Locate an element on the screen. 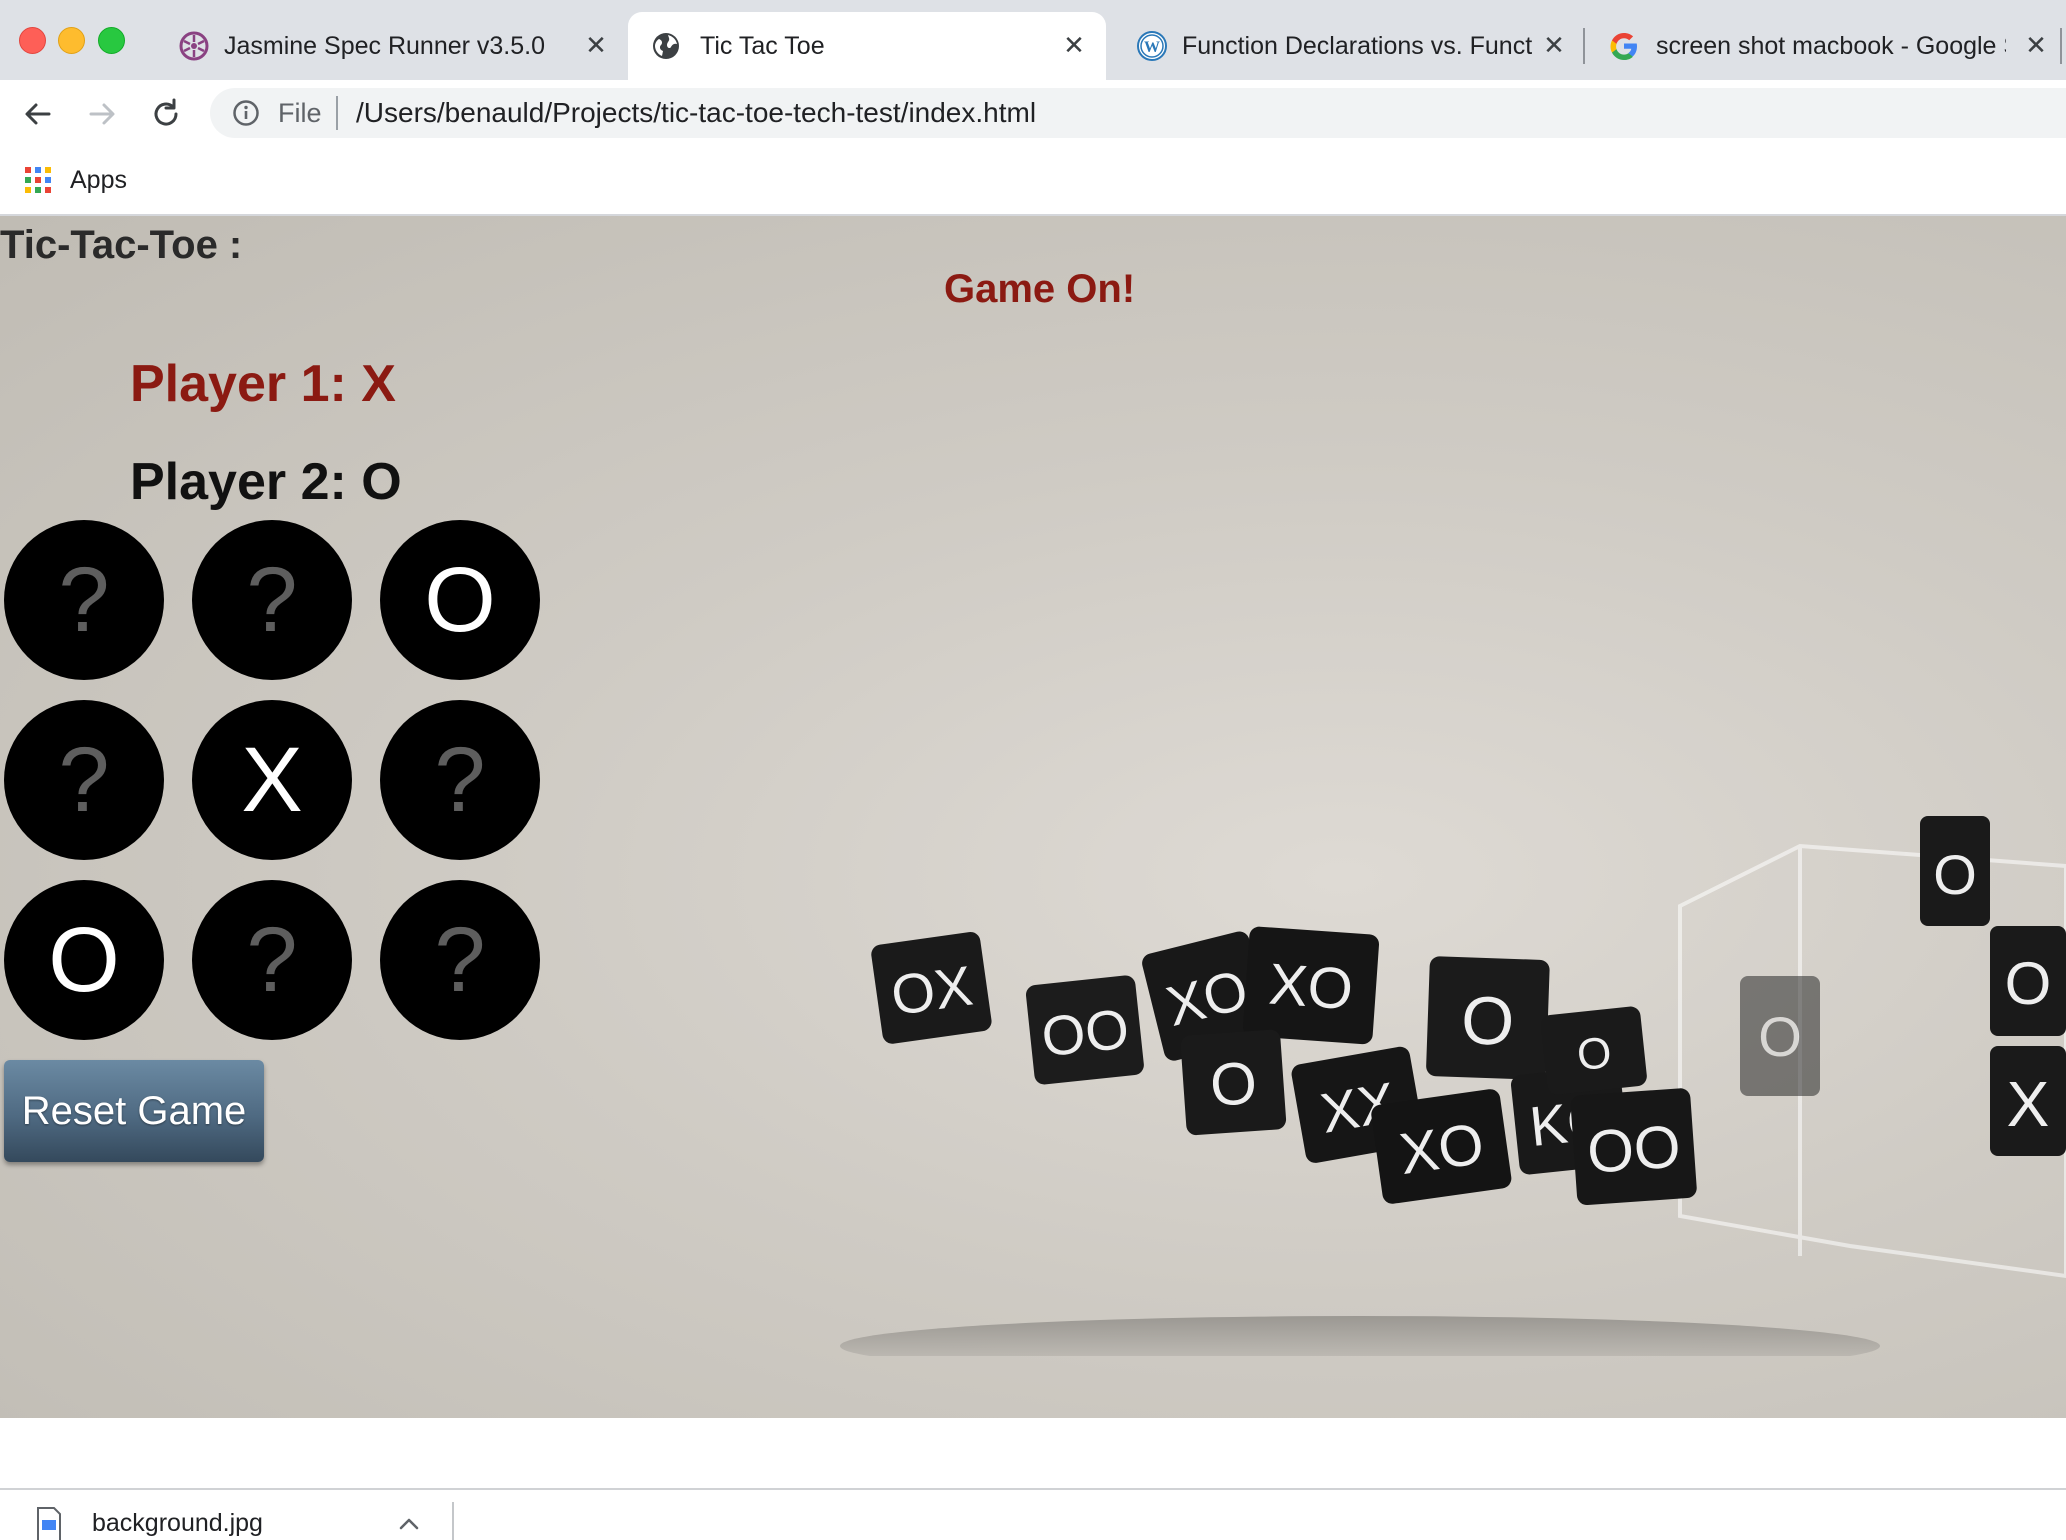 The width and height of the screenshot is (2066, 1540). chevron-up-icon is located at coordinates (409, 1524).